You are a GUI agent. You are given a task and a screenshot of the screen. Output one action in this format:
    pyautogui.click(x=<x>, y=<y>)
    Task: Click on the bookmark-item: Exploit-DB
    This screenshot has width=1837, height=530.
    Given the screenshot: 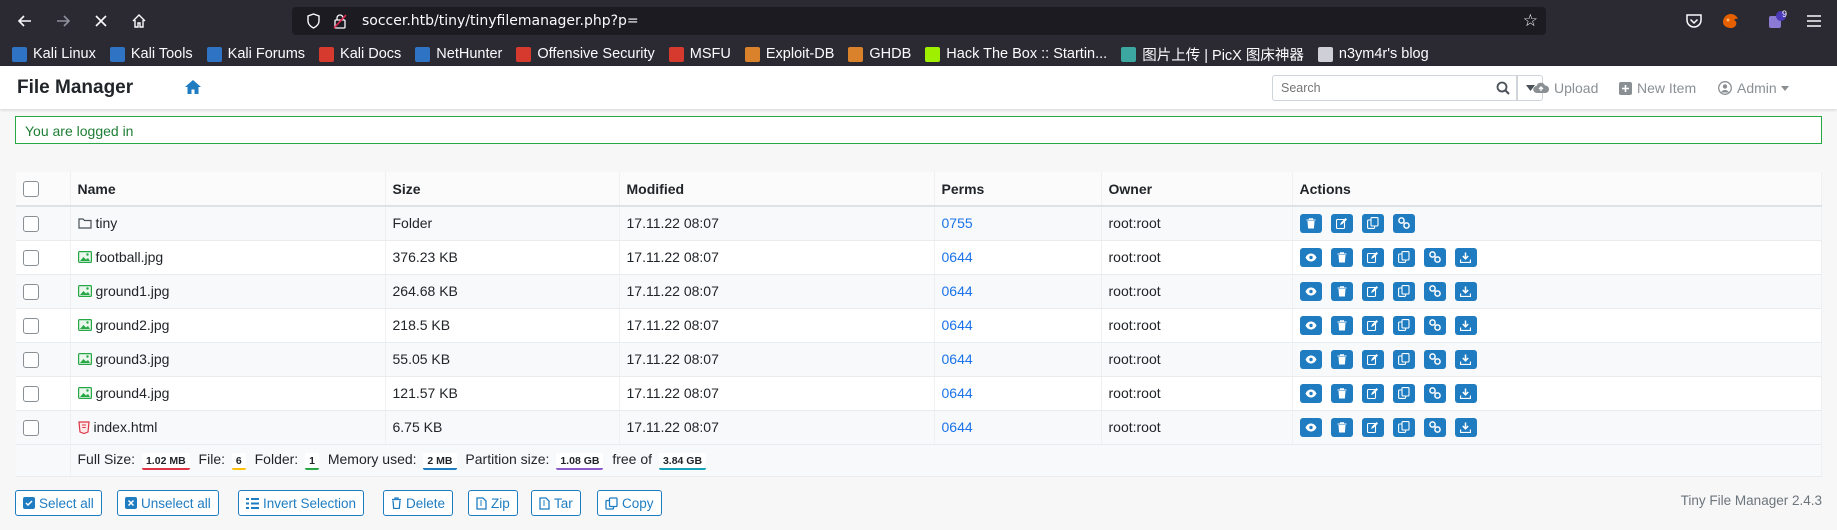 What is the action you would take?
    pyautogui.click(x=789, y=54)
    